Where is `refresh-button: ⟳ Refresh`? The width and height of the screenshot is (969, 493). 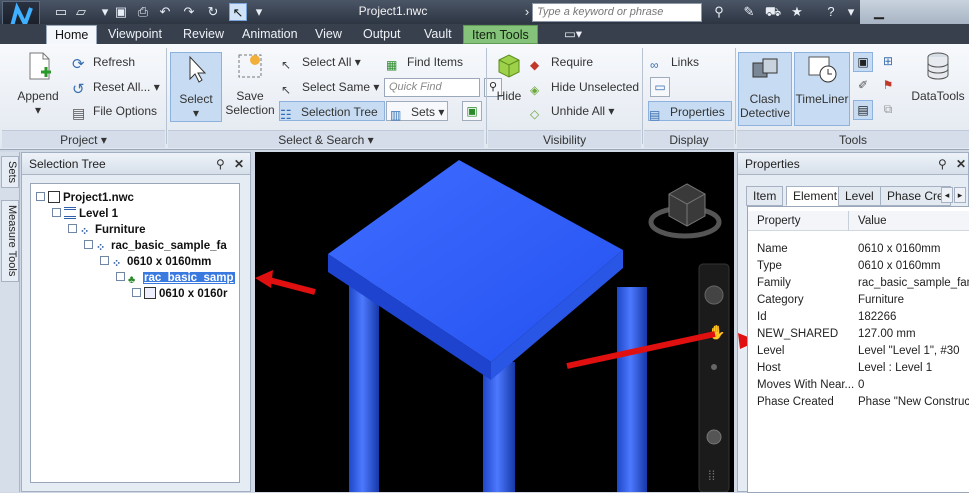 refresh-button: ⟳ Refresh is located at coordinates (103, 62).